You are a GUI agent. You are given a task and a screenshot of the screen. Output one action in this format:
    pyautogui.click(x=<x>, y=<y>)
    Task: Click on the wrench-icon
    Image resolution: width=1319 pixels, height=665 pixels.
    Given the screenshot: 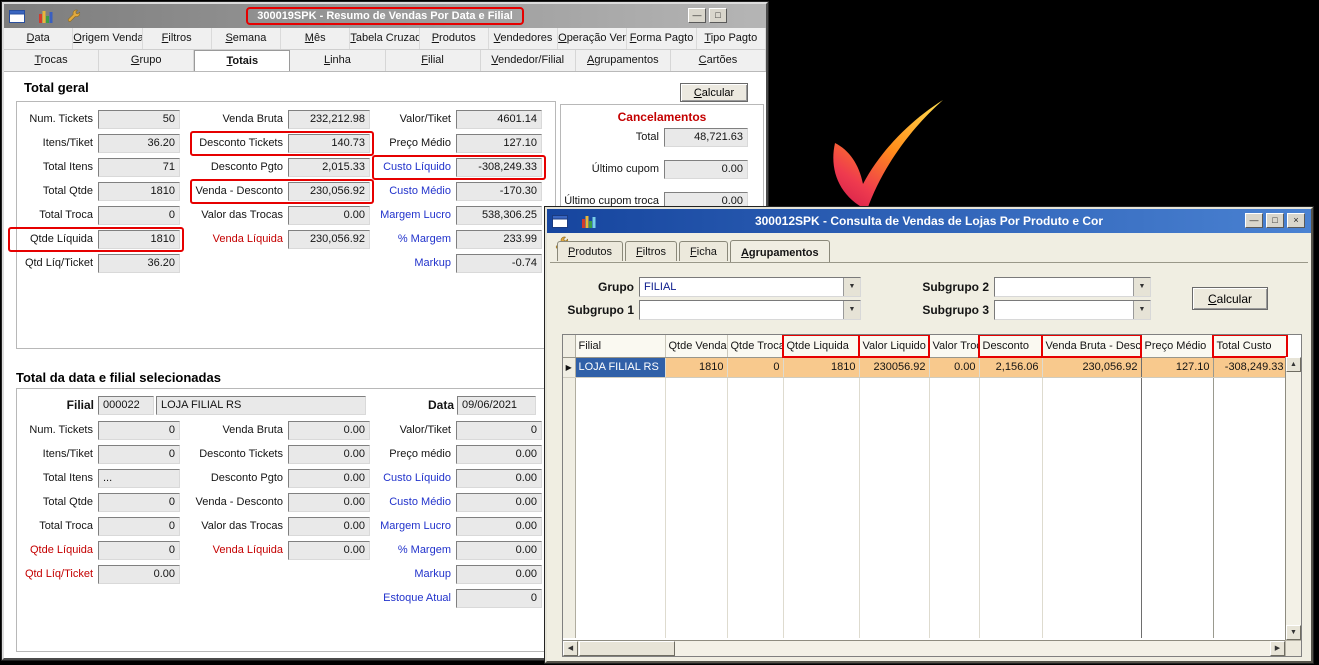 What is the action you would take?
    pyautogui.click(x=74, y=16)
    